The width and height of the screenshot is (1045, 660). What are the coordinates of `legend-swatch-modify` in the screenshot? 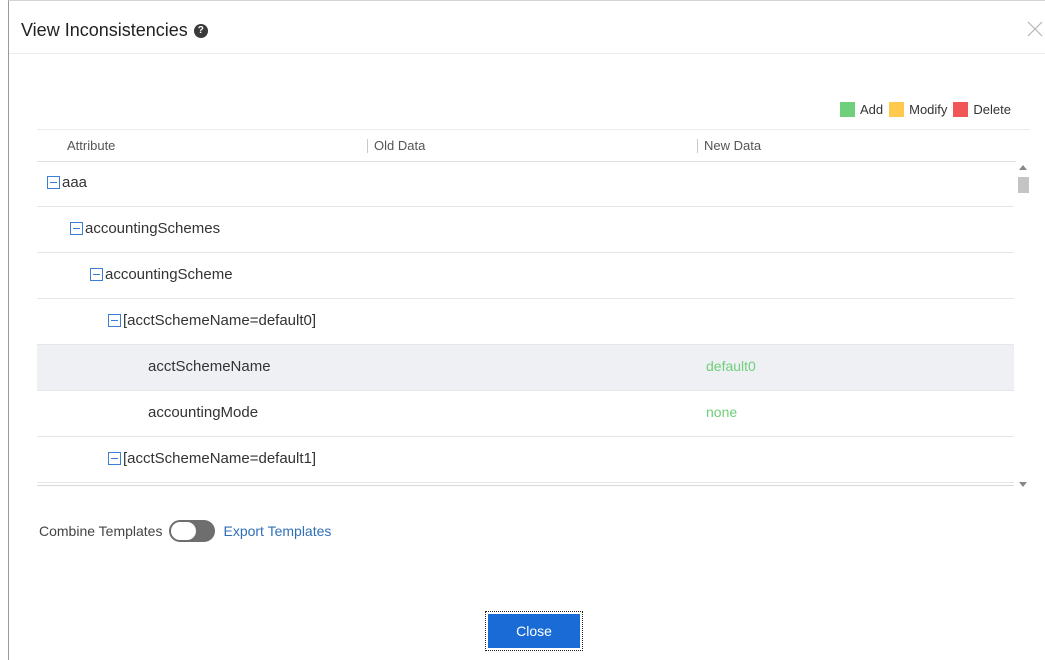 It's located at (897, 109).